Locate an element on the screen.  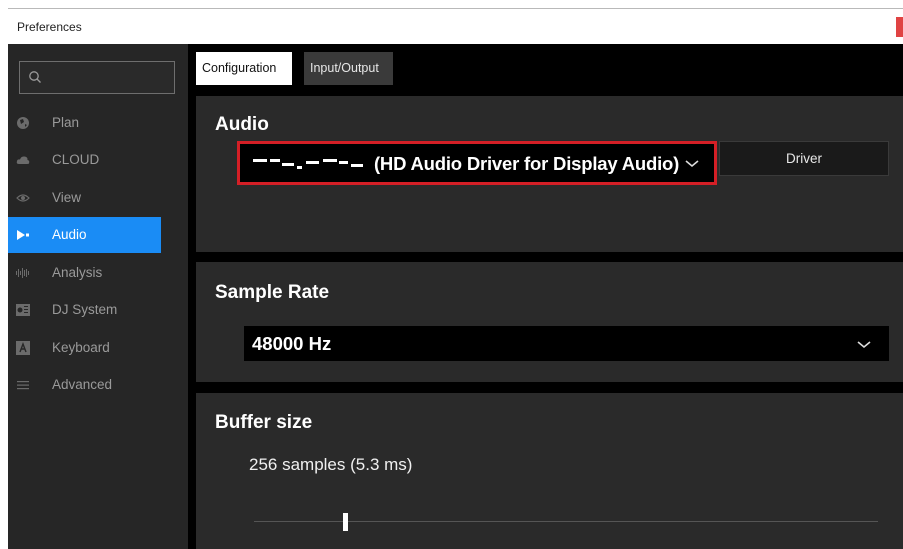
sample-rate-select: 48000 Hz is located at coordinates (566, 343).